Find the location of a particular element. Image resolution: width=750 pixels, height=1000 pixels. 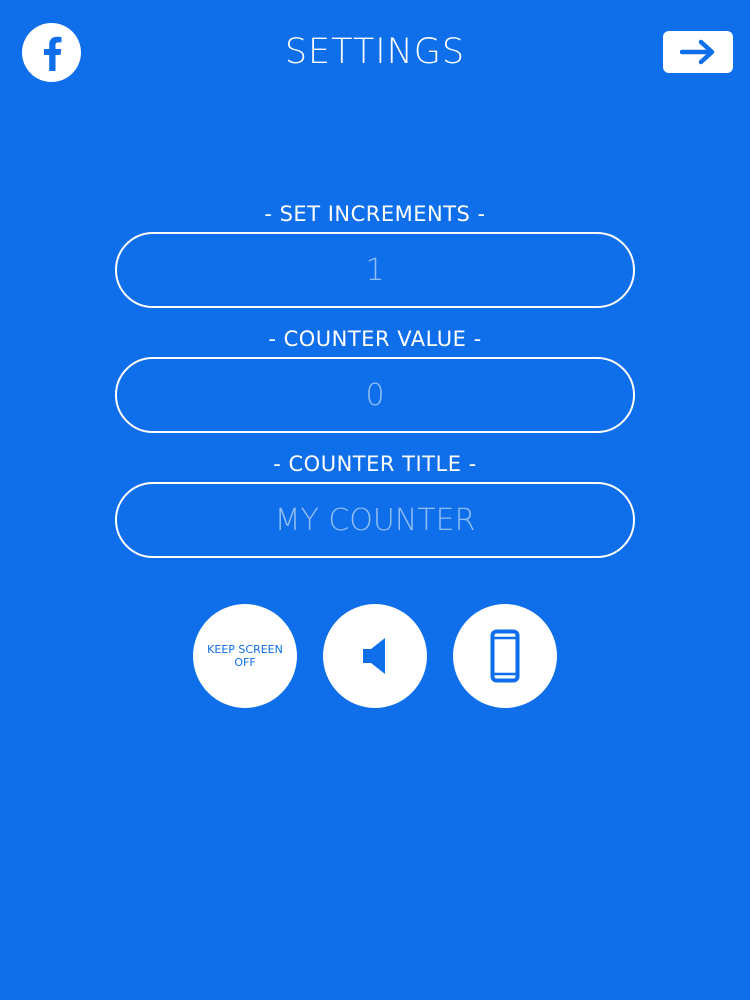

next-button is located at coordinates (698, 52).